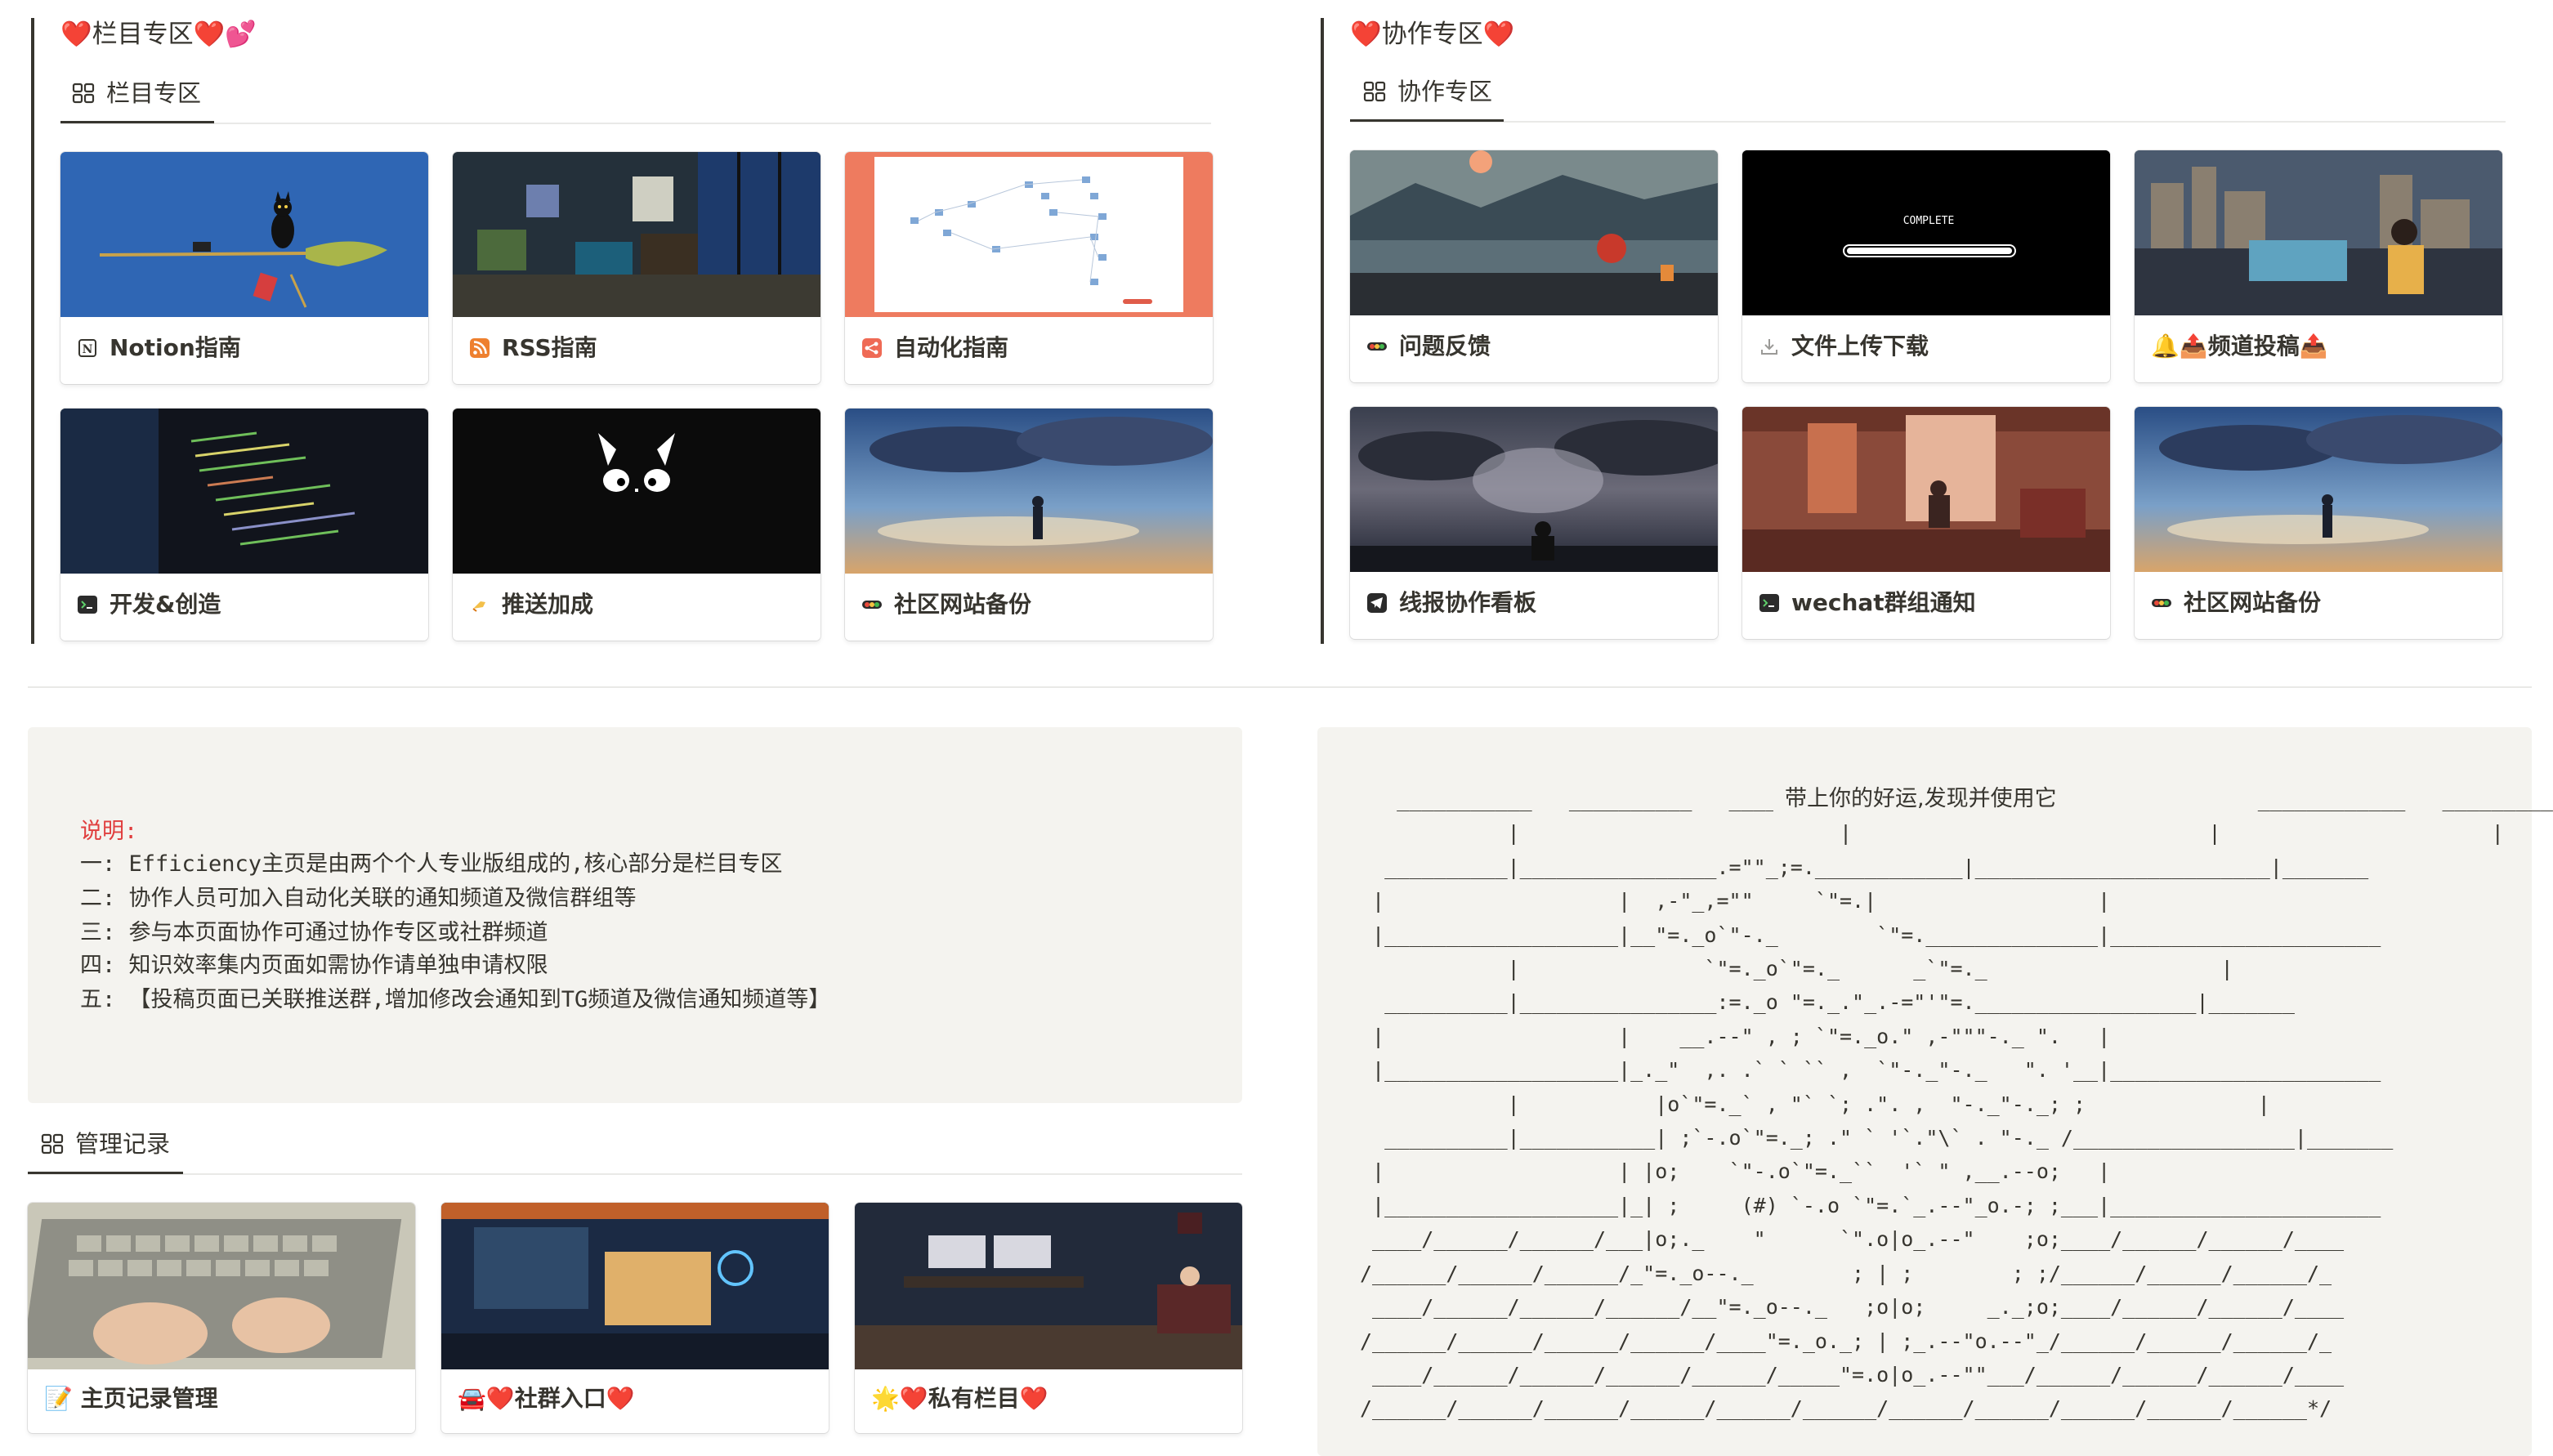  I want to click on right-section-bar, so click(1322, 331).